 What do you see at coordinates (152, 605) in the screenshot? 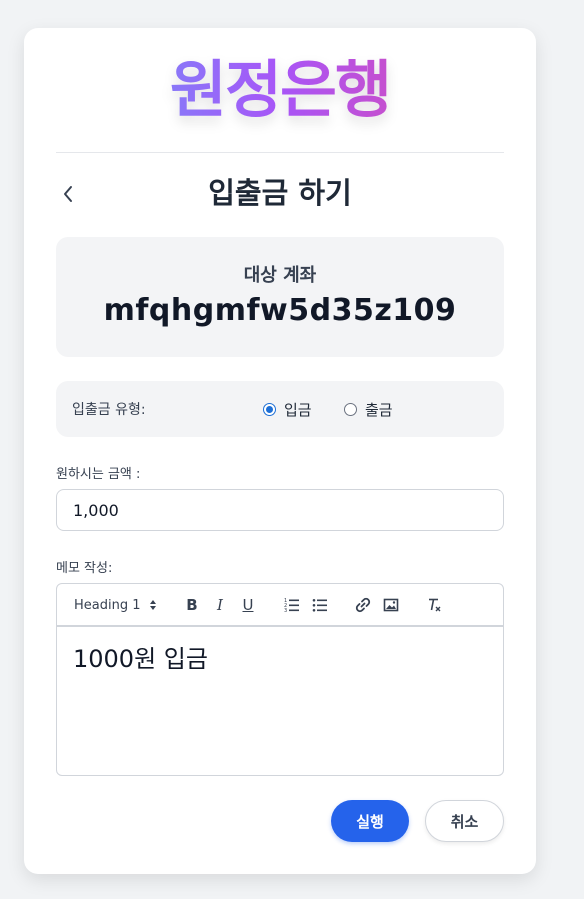
I see `updown-arrow-icon` at bounding box center [152, 605].